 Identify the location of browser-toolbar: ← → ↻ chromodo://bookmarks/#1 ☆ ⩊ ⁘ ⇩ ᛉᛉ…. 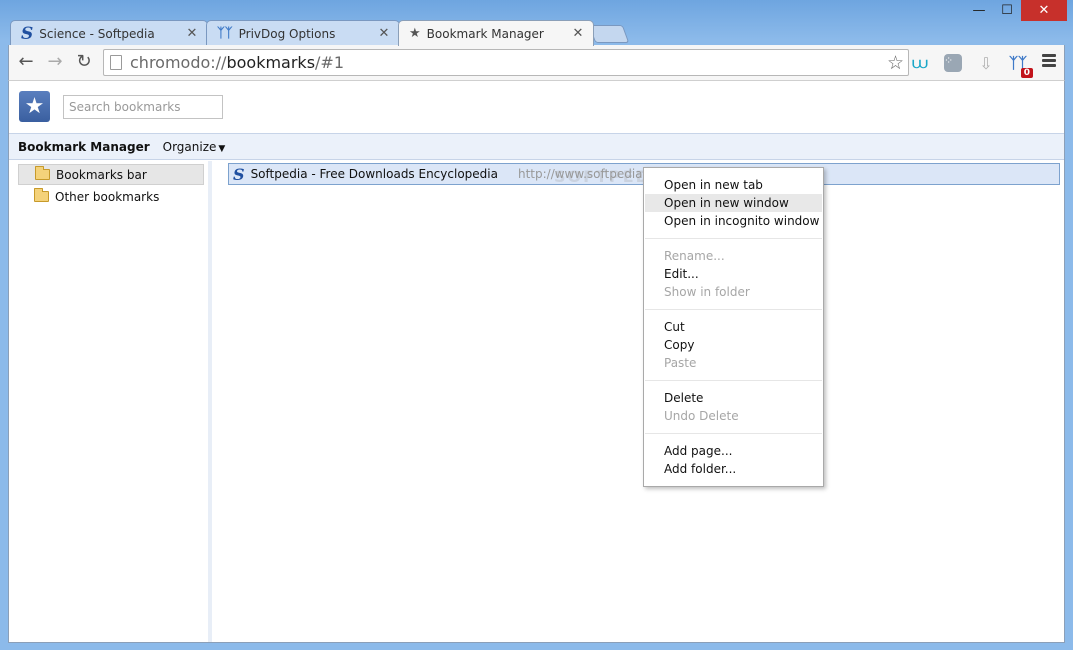
(536, 63).